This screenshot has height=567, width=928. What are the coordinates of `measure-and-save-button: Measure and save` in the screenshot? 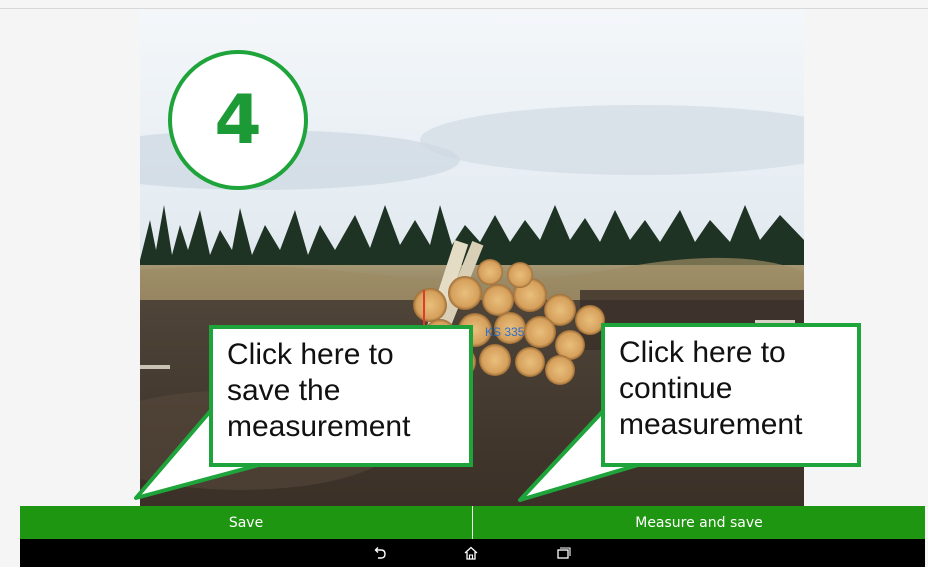 It's located at (699, 522).